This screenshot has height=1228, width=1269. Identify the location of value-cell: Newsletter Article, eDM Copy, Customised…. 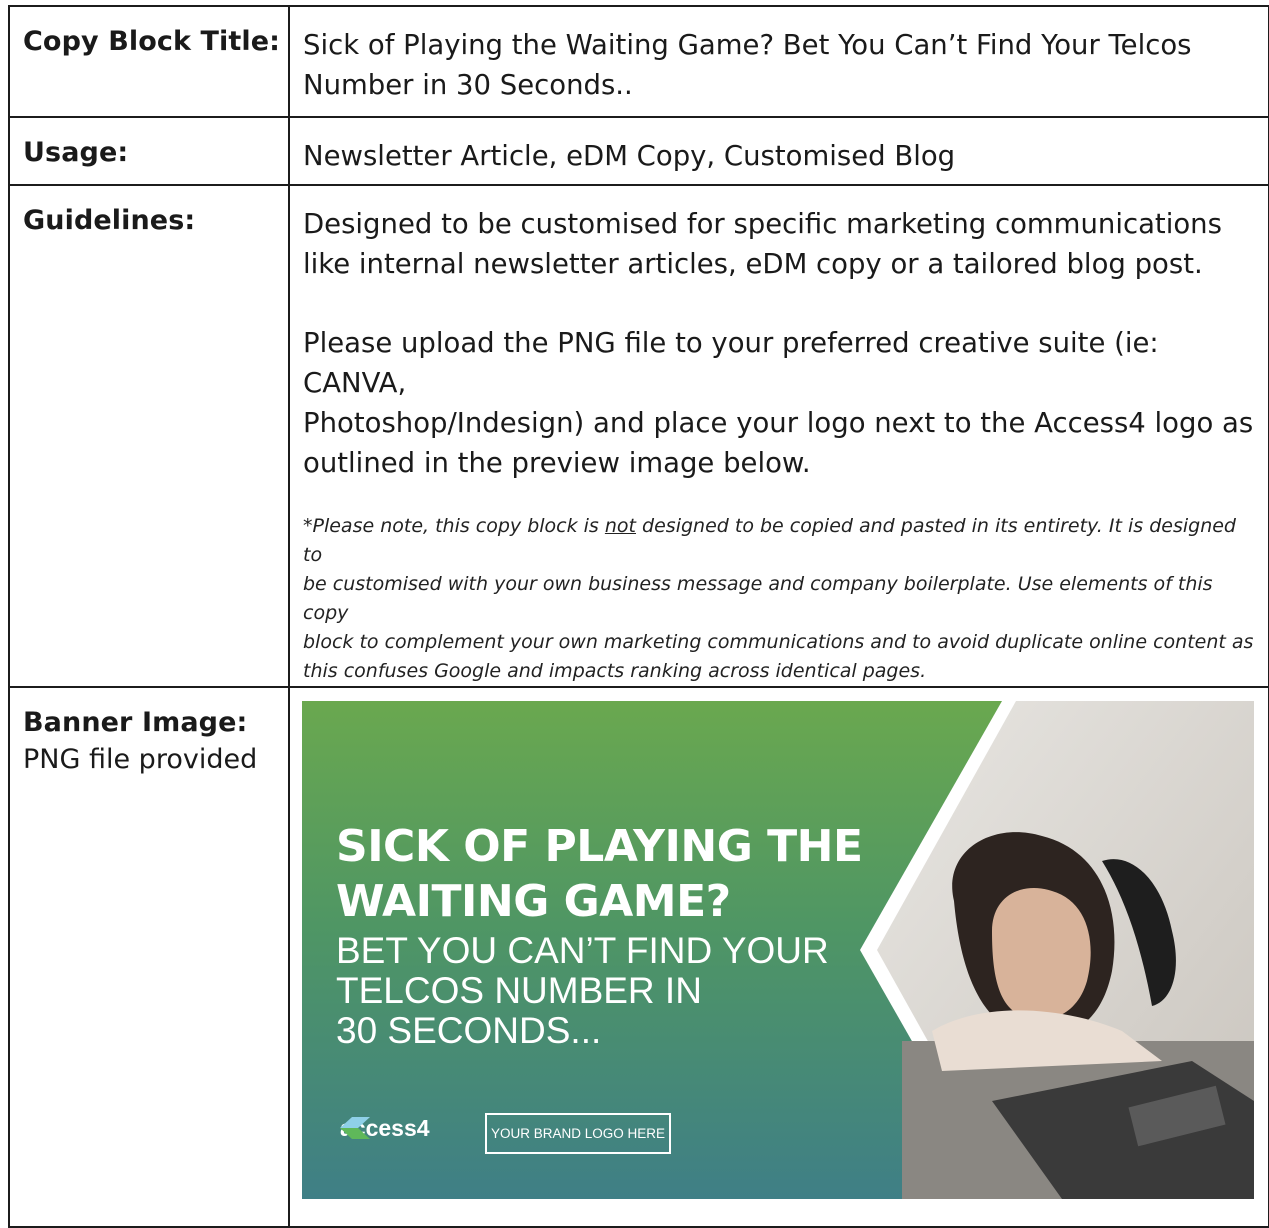
(778, 151).